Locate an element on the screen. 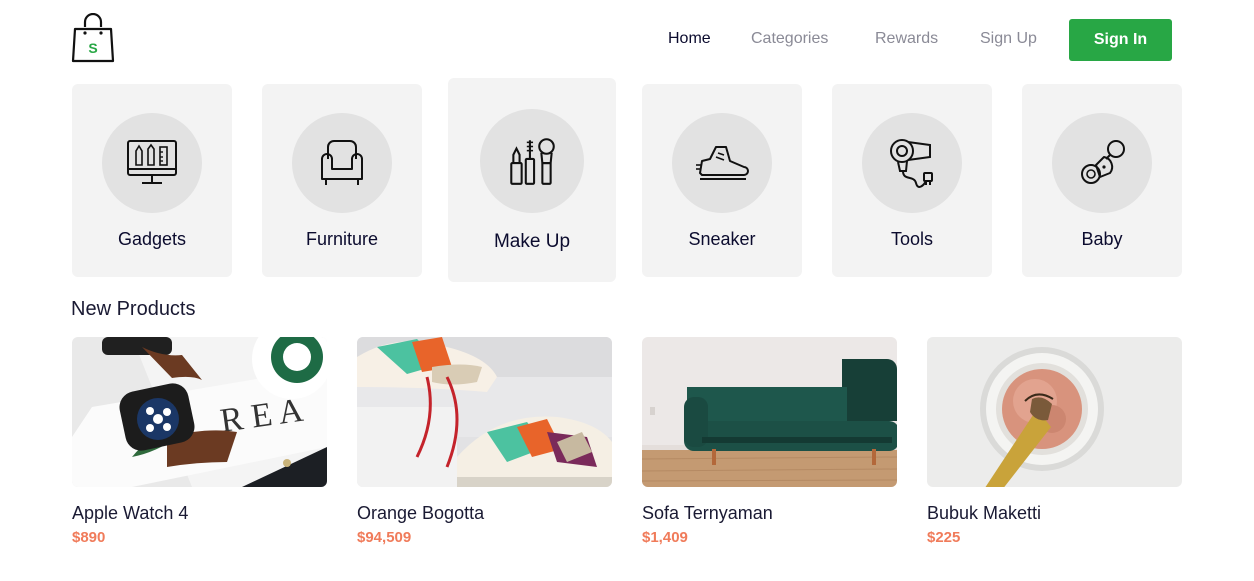 The width and height of the screenshot is (1254, 581). smartwatch-photo: R E A is located at coordinates (199, 412).